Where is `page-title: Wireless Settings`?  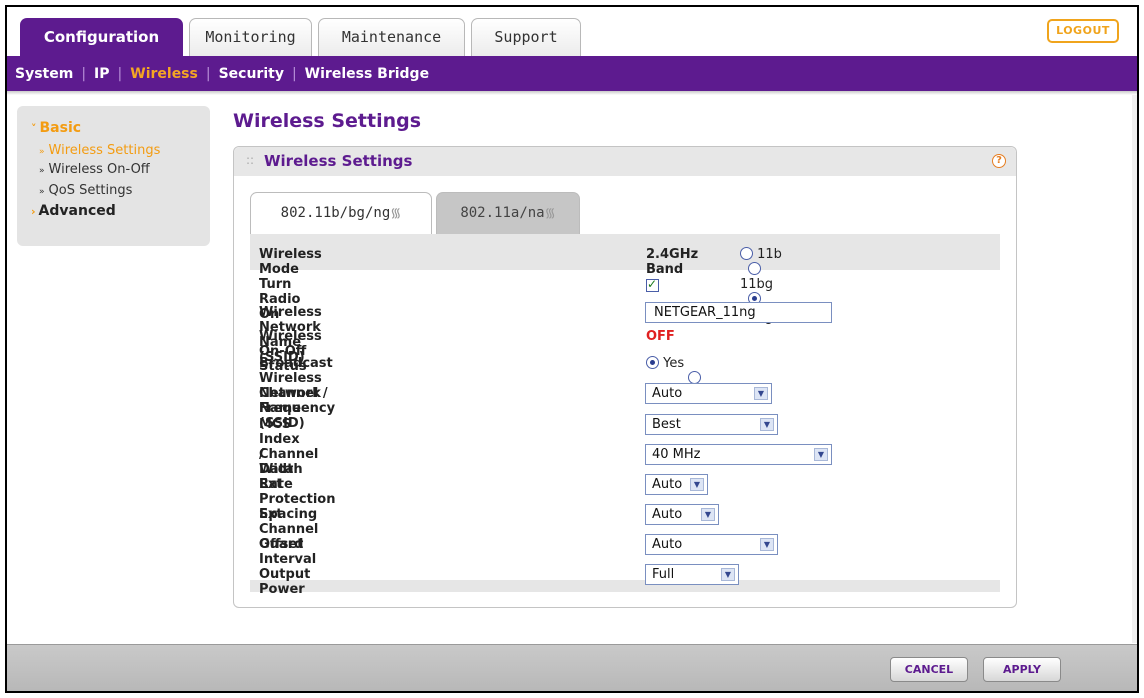
page-title: Wireless Settings is located at coordinates (327, 121).